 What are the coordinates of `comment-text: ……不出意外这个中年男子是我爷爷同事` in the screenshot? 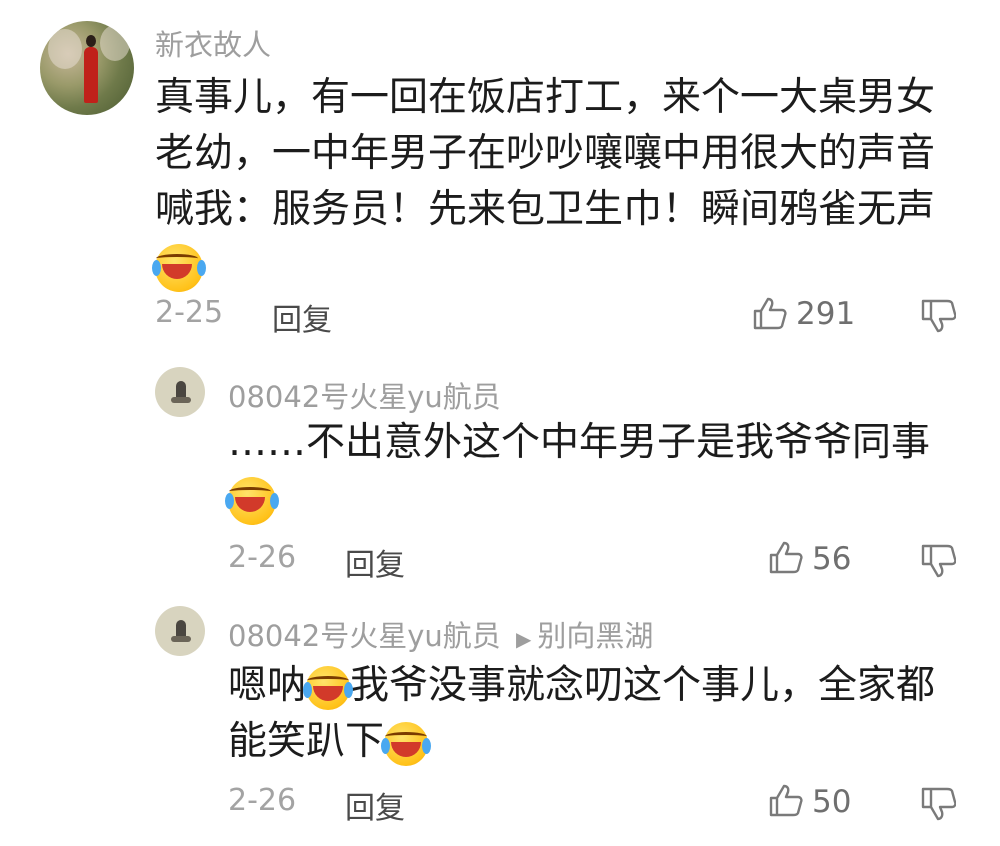 It's located at (578, 471).